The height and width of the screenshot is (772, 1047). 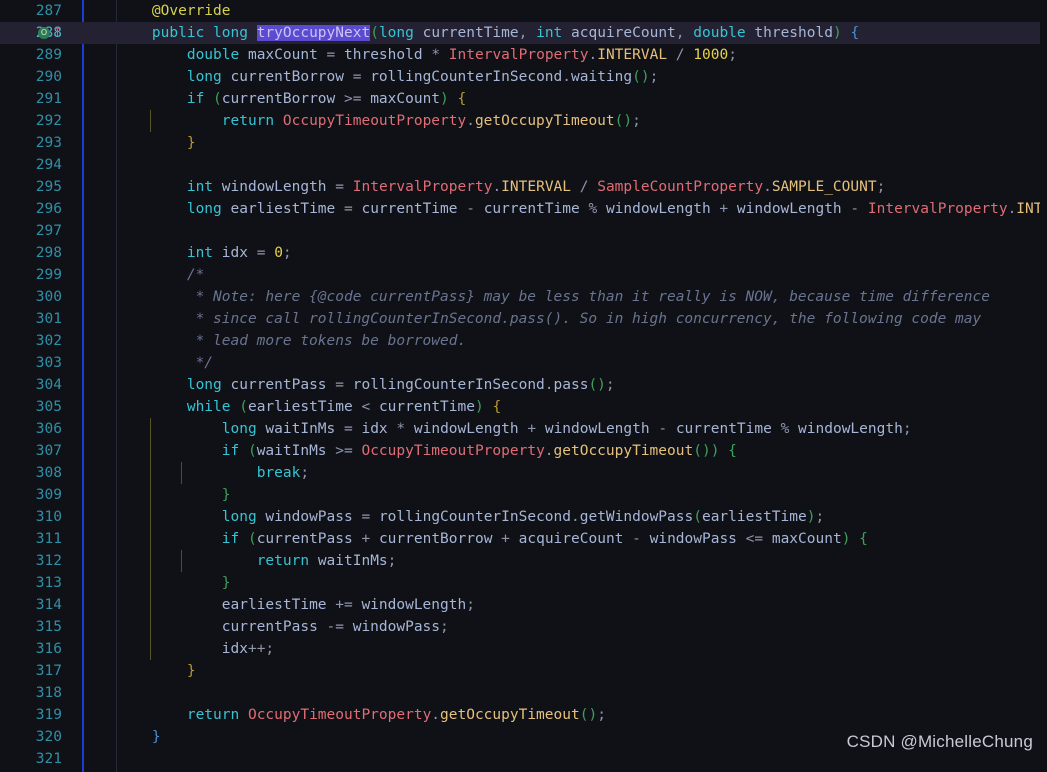 I want to click on code-line: 291 if (currentBorrow >= maxCount) {, so click(x=523, y=99).